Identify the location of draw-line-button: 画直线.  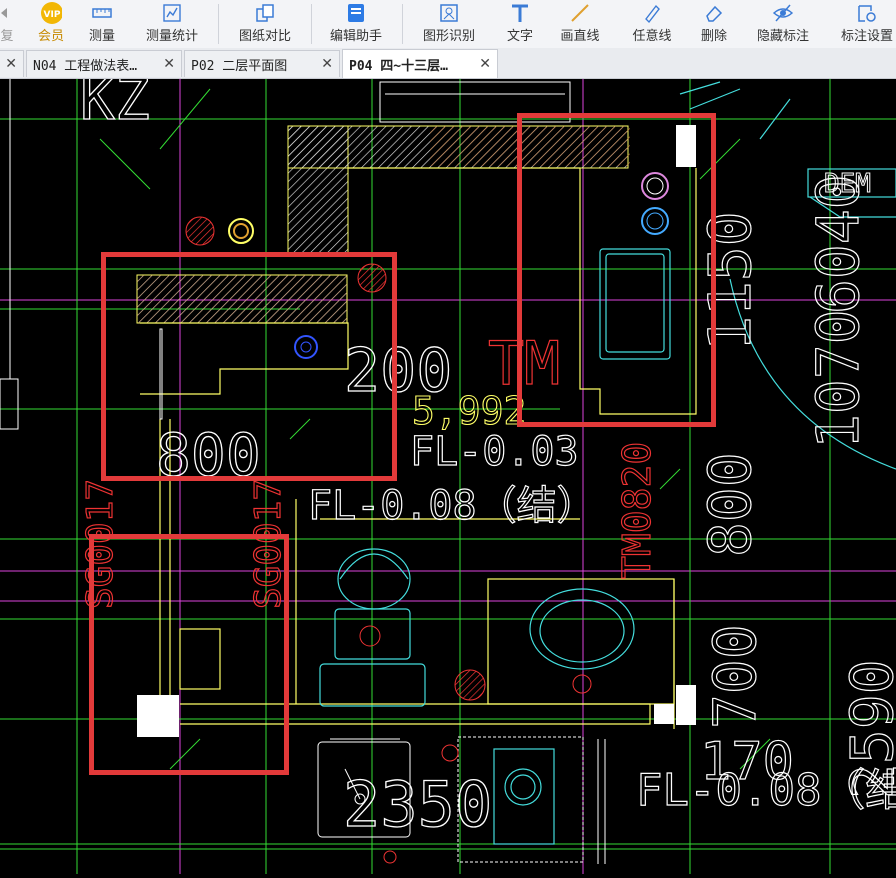
(580, 24).